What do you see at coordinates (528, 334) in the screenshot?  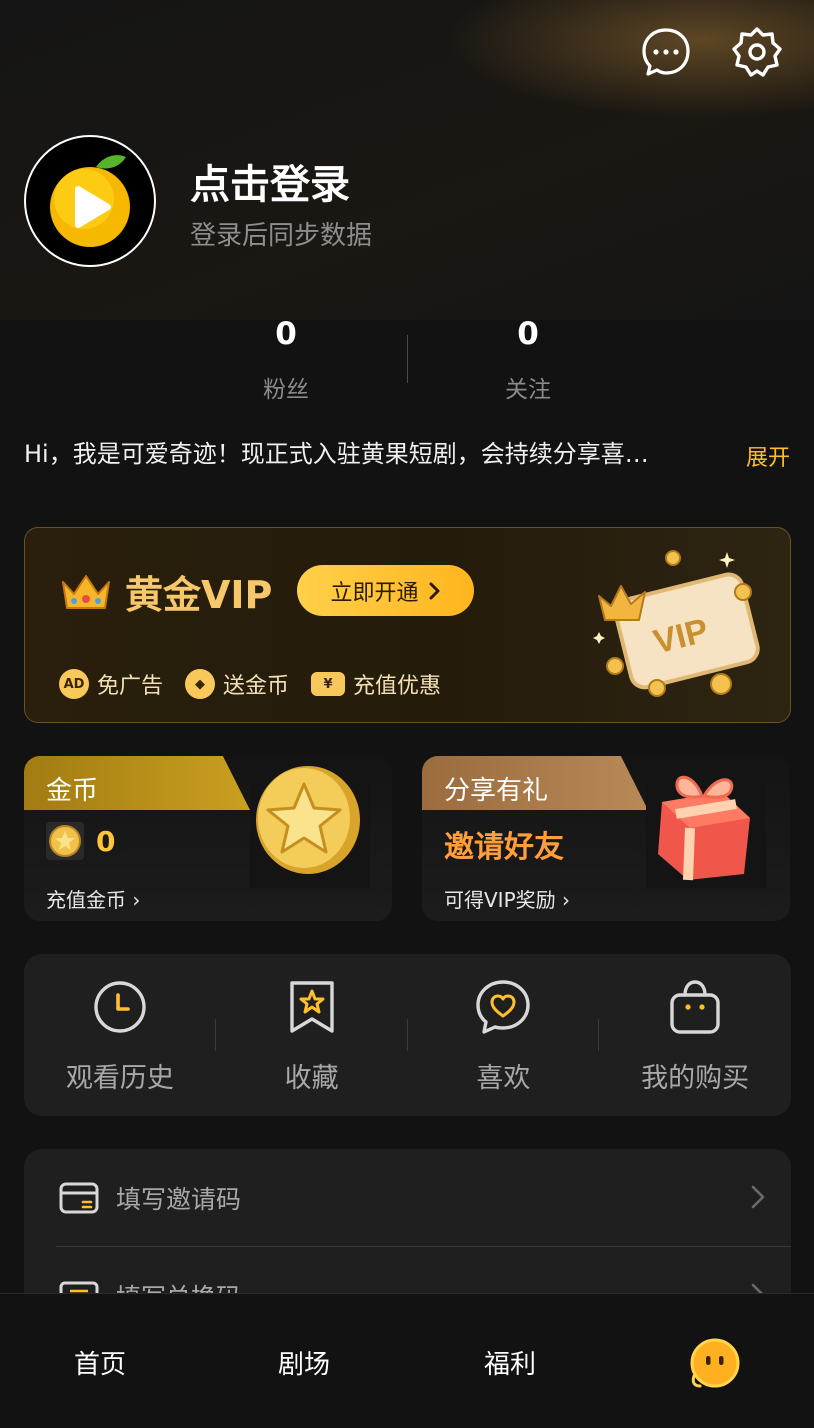 I see `following-count: 0` at bounding box center [528, 334].